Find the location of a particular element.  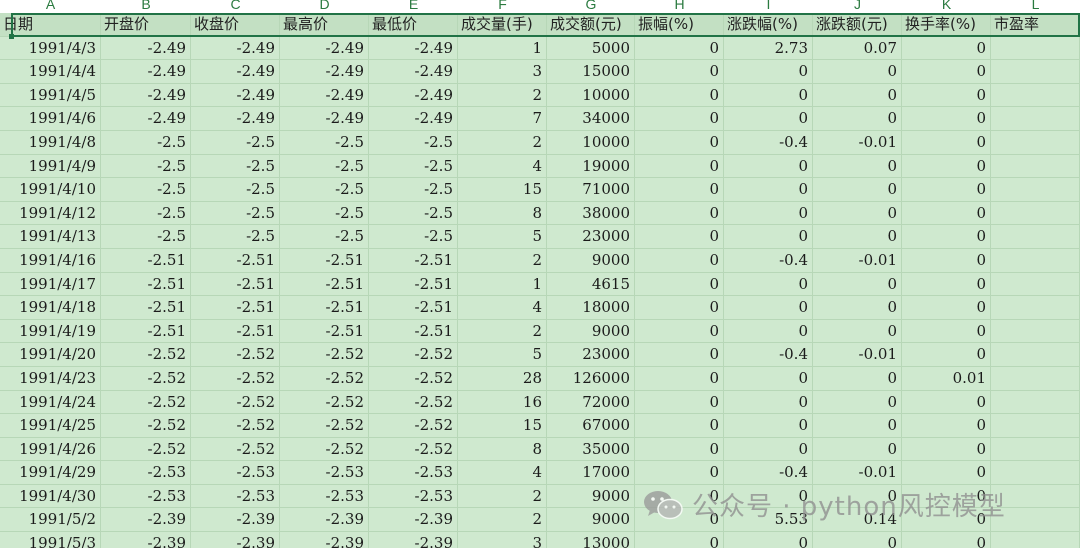

cell-close: -2.53 is located at coordinates (235, 496).